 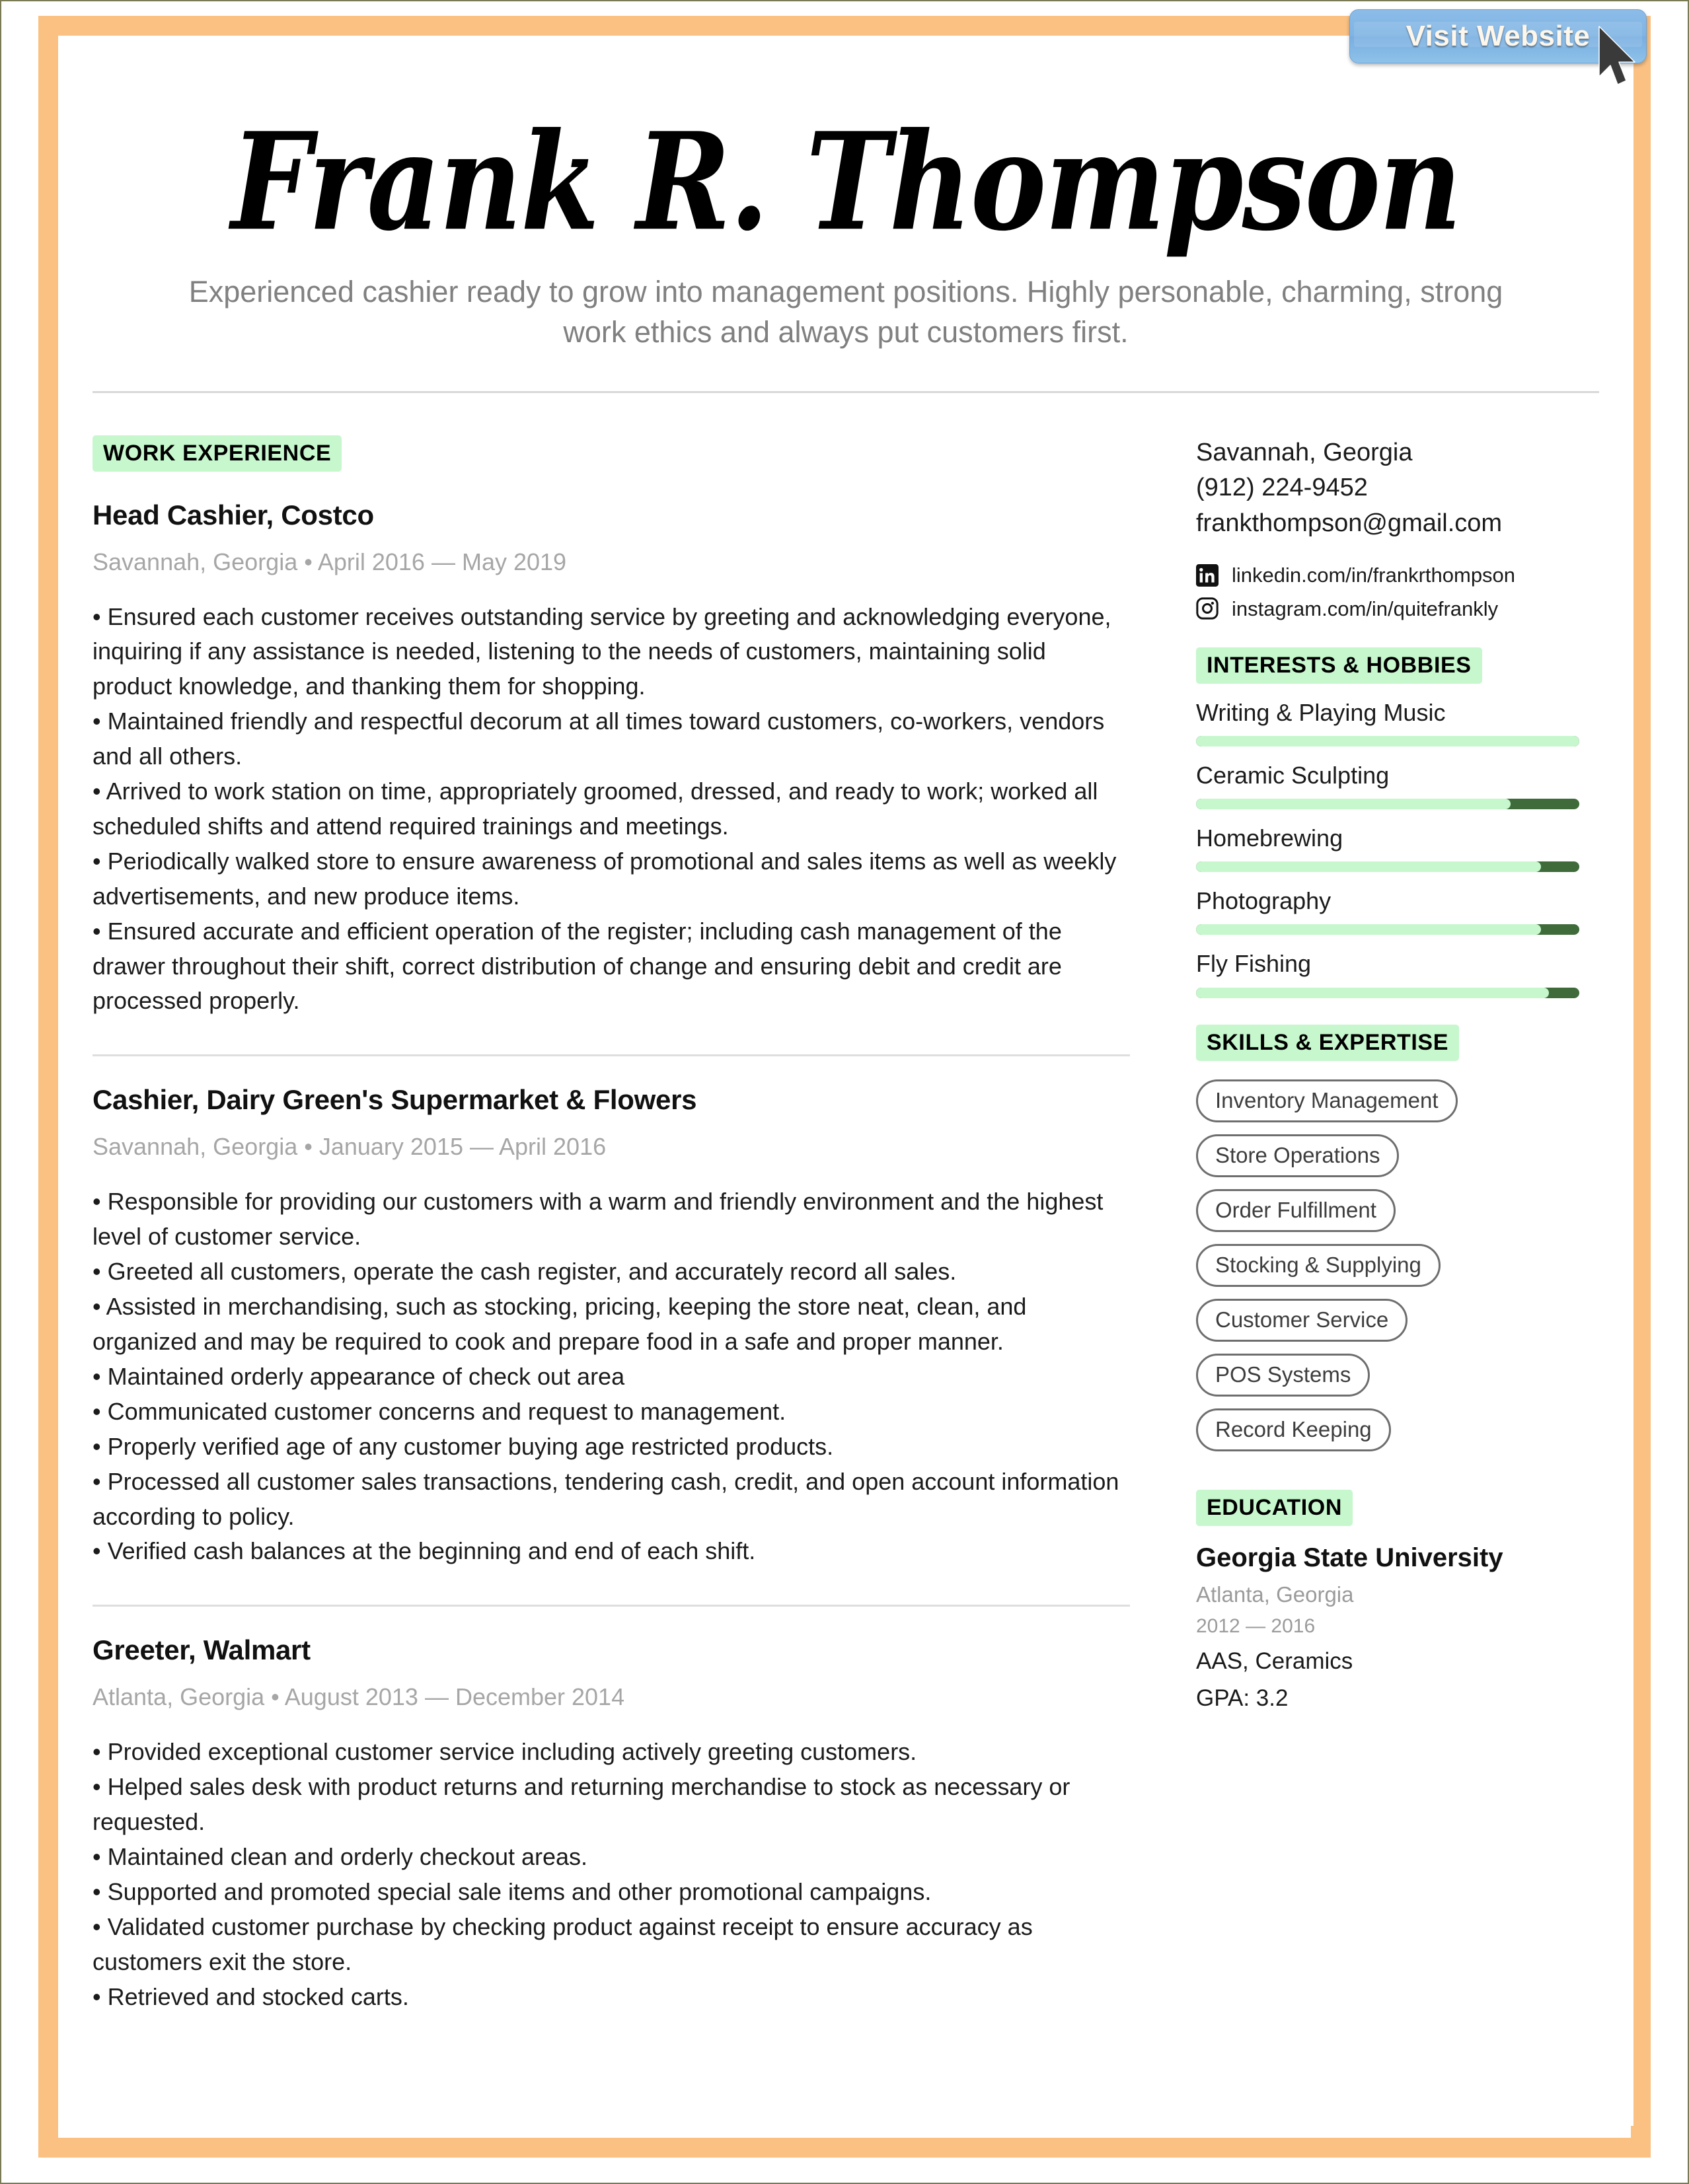 What do you see at coordinates (251, 1996) in the screenshot?
I see `job-bullet: • Retrieved and stocked carts.` at bounding box center [251, 1996].